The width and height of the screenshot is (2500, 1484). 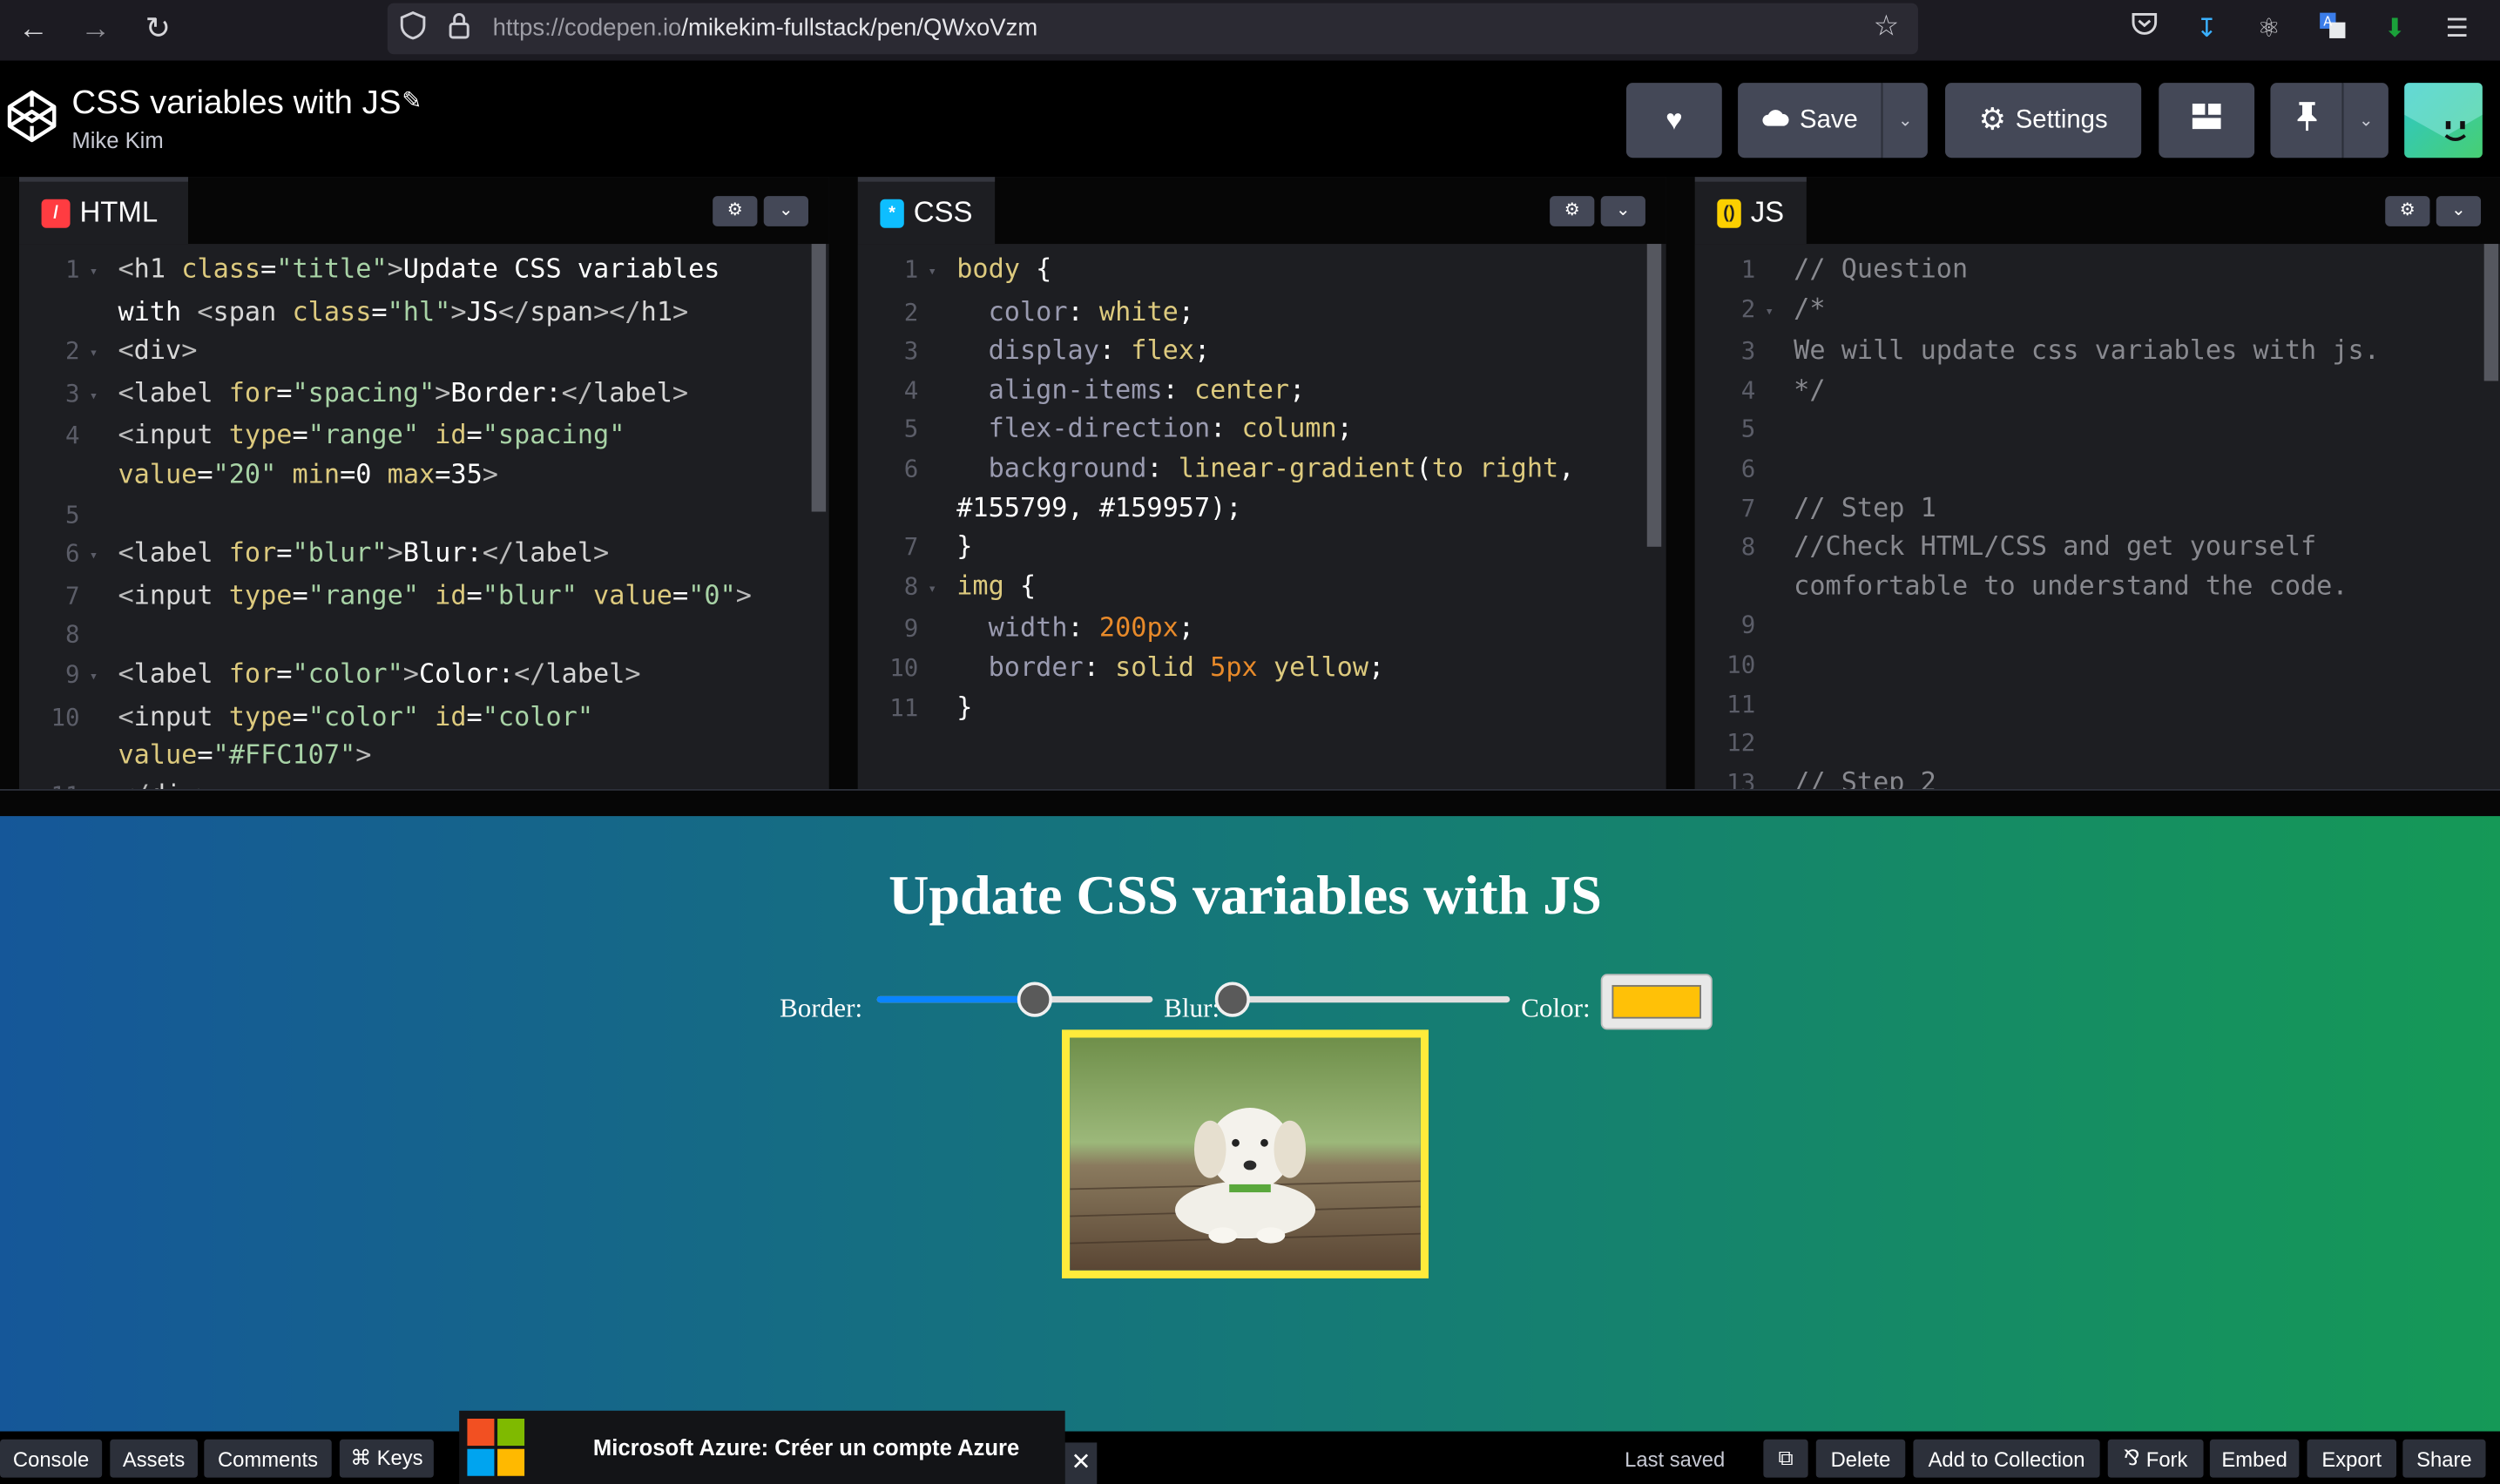 What do you see at coordinates (34, 31) in the screenshot?
I see `back-arrow-icon: ←` at bounding box center [34, 31].